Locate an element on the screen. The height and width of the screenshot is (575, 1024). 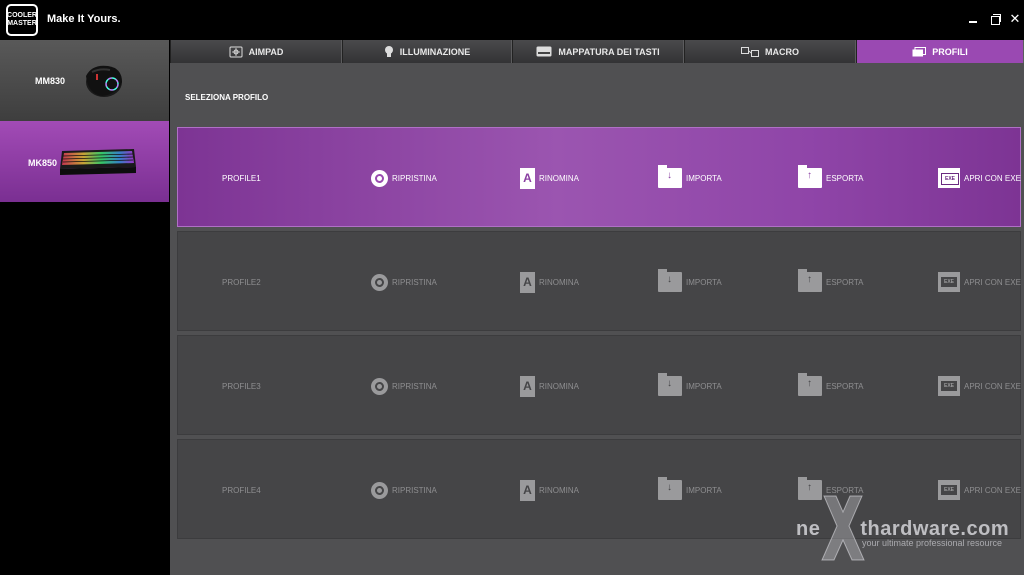
tab-illuminazione: ILLUMINAZIONE is located at coordinates (427, 51).